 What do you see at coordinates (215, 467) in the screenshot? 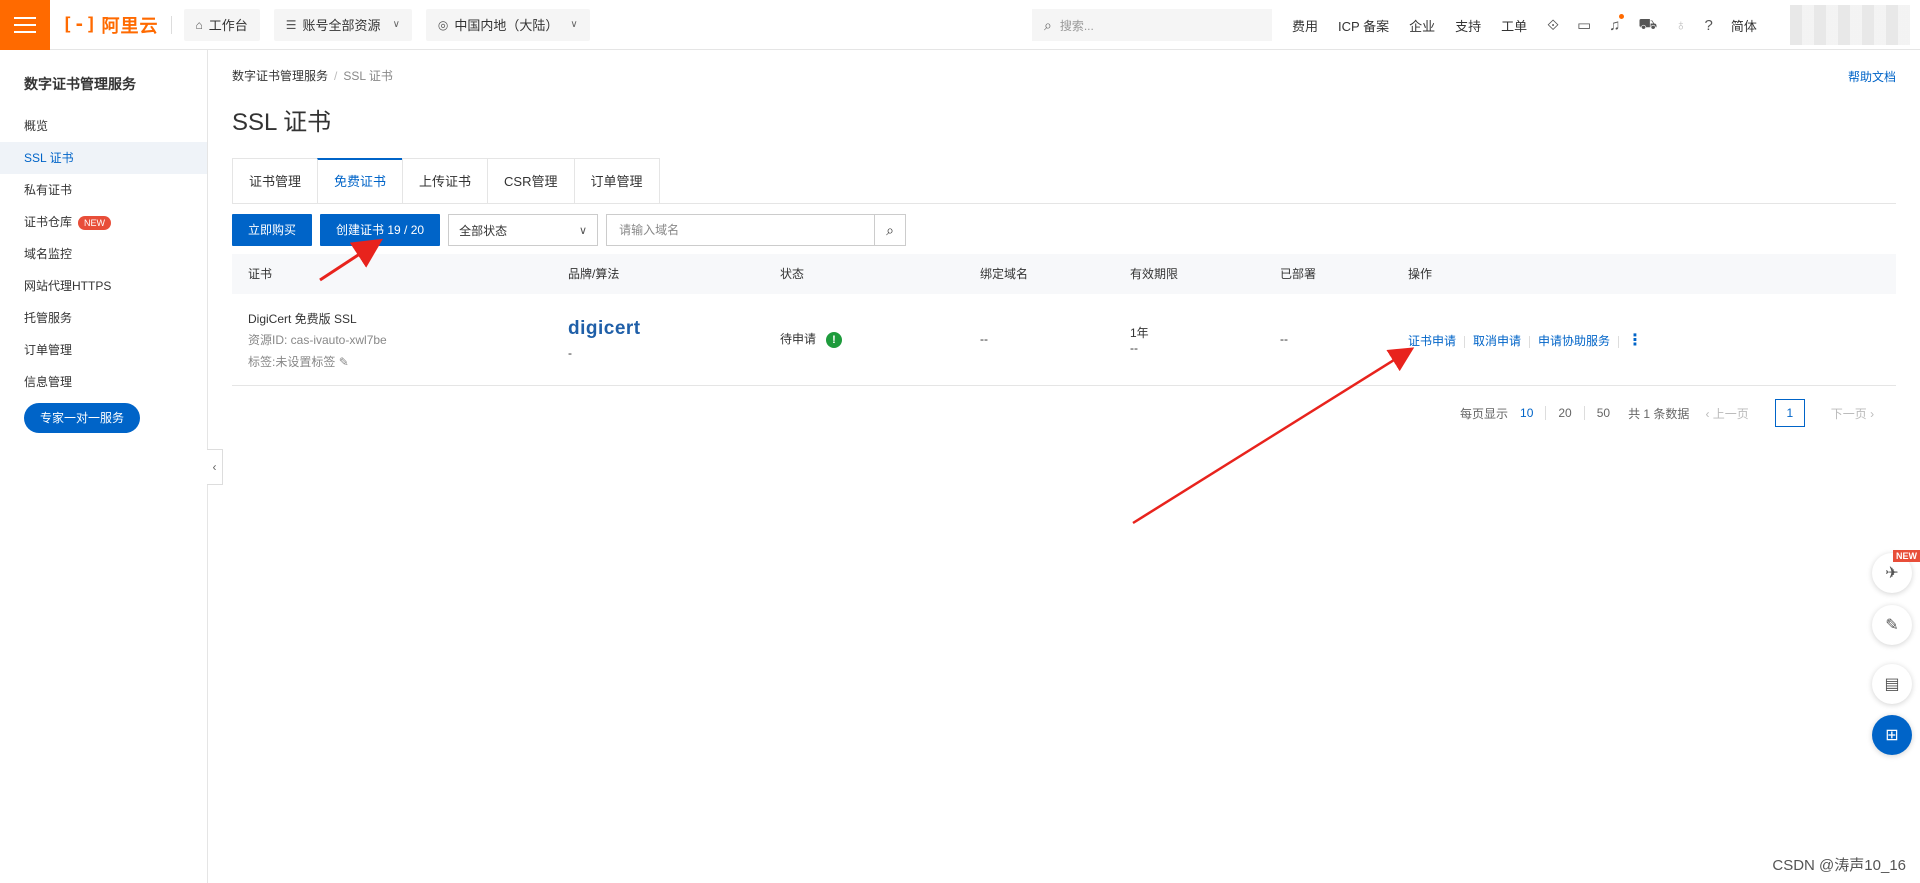
I see `sidebar-collapse-handle: ‹` at bounding box center [215, 467].